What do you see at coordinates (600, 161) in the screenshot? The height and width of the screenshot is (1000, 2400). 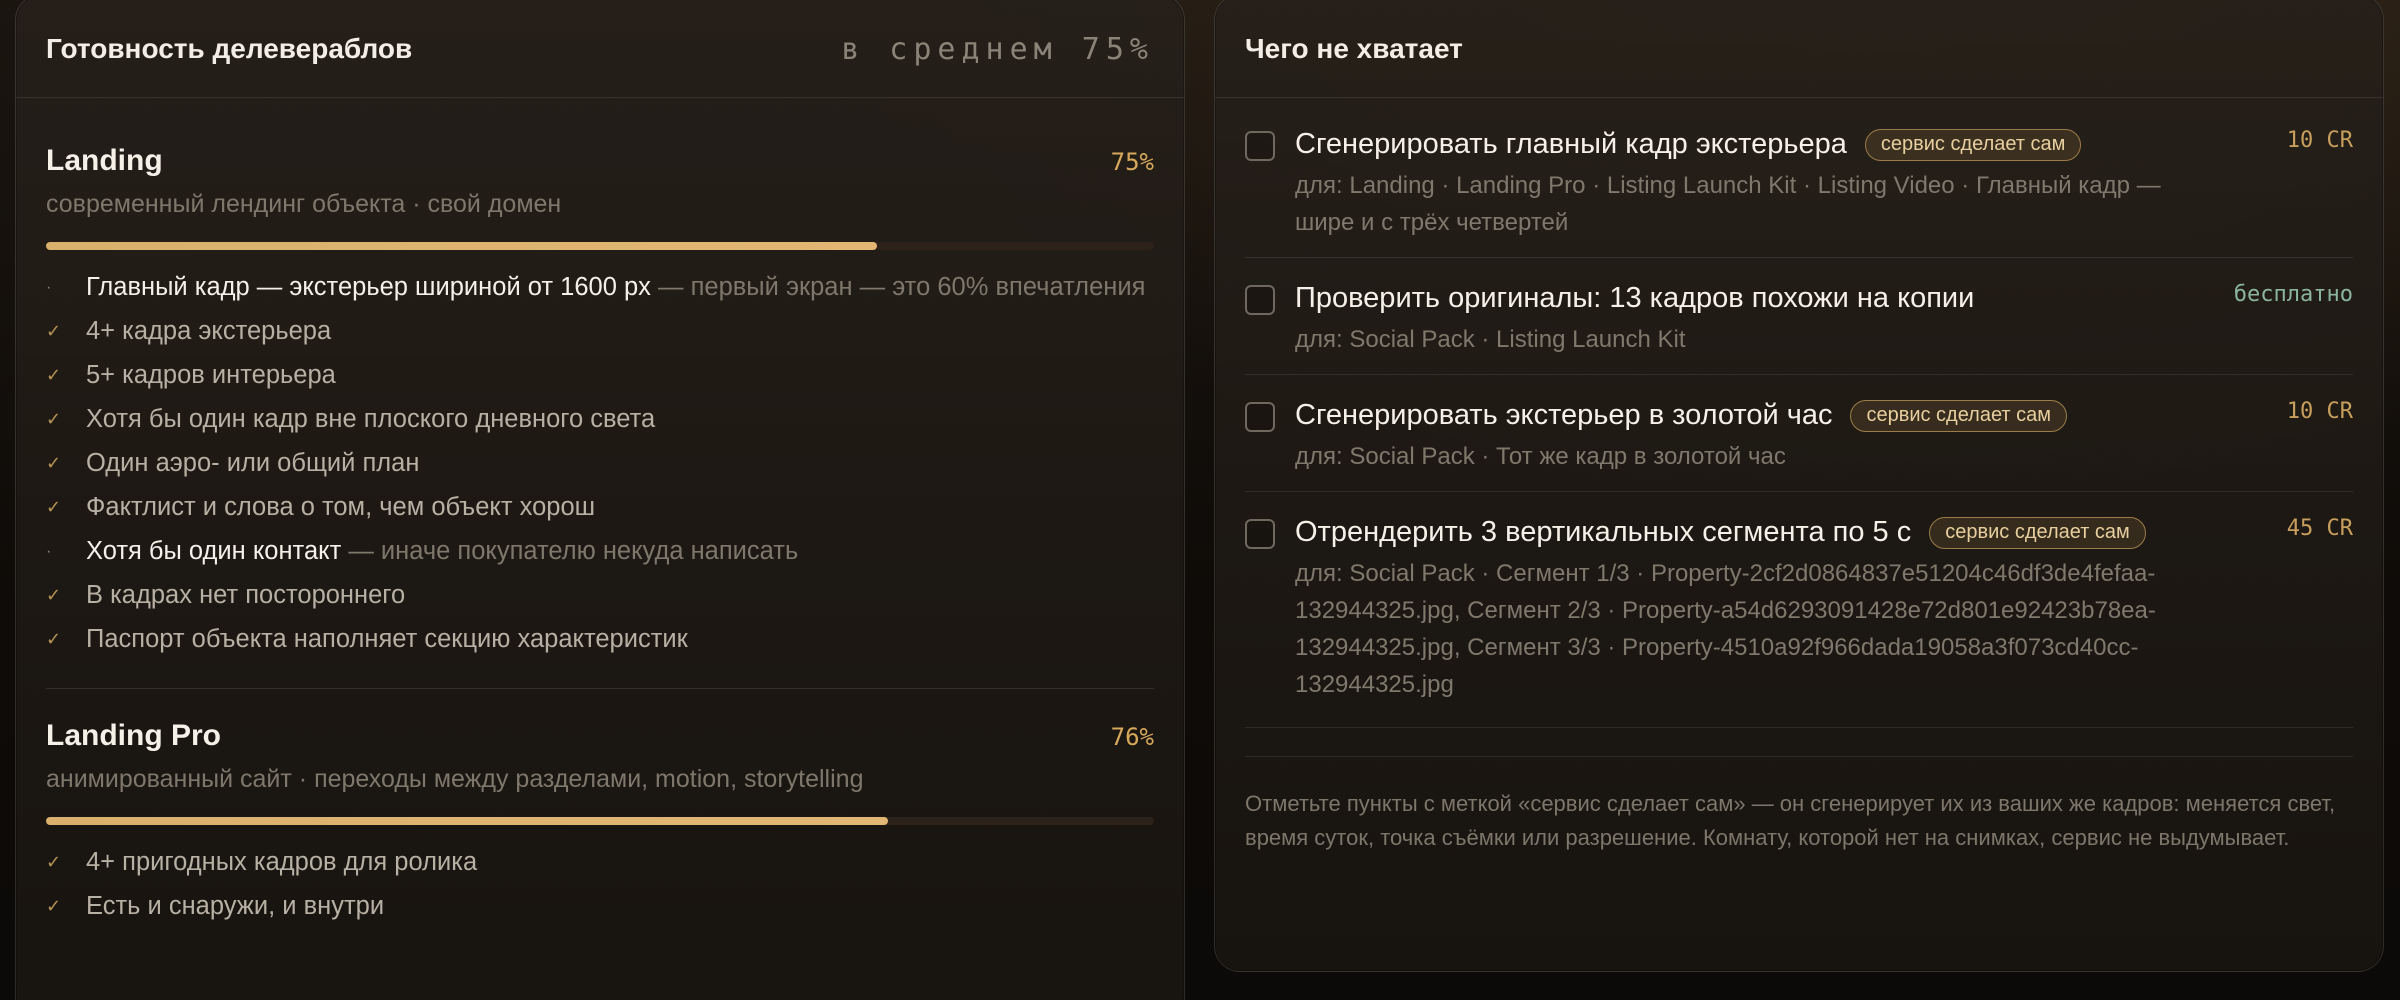 I see `deliverable-header: Landing 75%` at bounding box center [600, 161].